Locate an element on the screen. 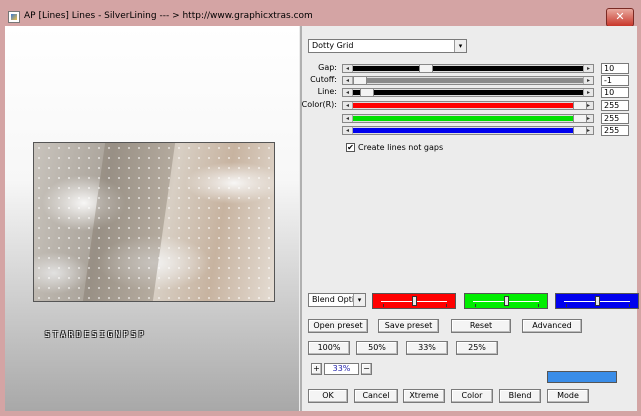  app-icon is located at coordinates (14, 17).